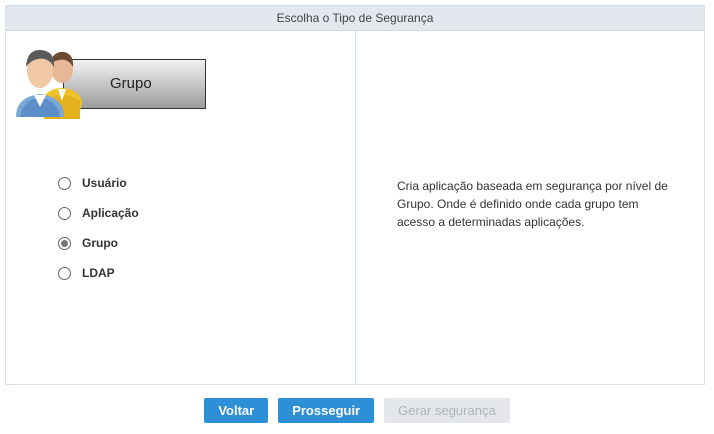 The height and width of the screenshot is (434, 714). I want to click on option-label: LDAP, so click(98, 273).